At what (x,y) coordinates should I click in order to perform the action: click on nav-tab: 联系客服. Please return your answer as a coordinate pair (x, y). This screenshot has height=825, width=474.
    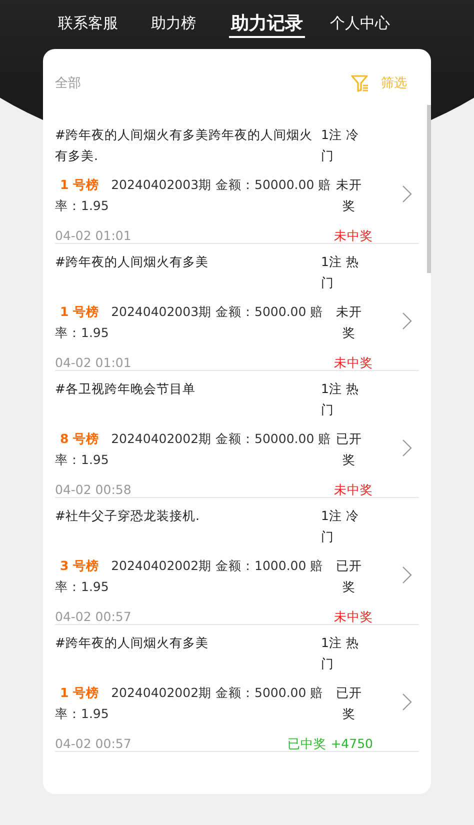
    Looking at the image, I should click on (88, 24).